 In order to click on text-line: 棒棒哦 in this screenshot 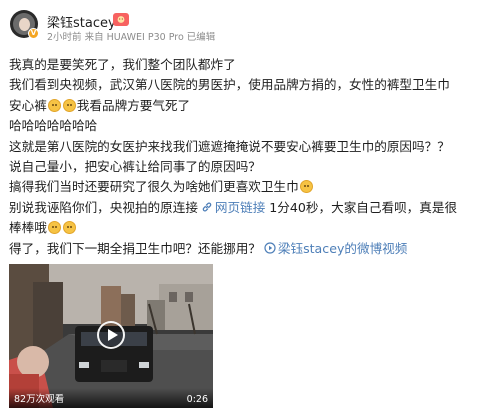, I will do `click(240, 228)`.